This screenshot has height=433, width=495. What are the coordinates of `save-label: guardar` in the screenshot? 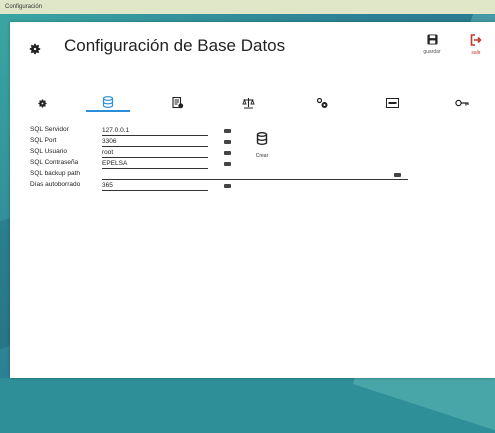 It's located at (432, 52).